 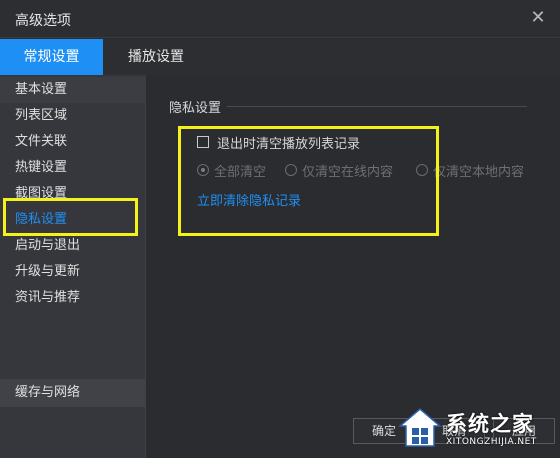 What do you see at coordinates (195, 108) in the screenshot?
I see `section-title: 隐私设置` at bounding box center [195, 108].